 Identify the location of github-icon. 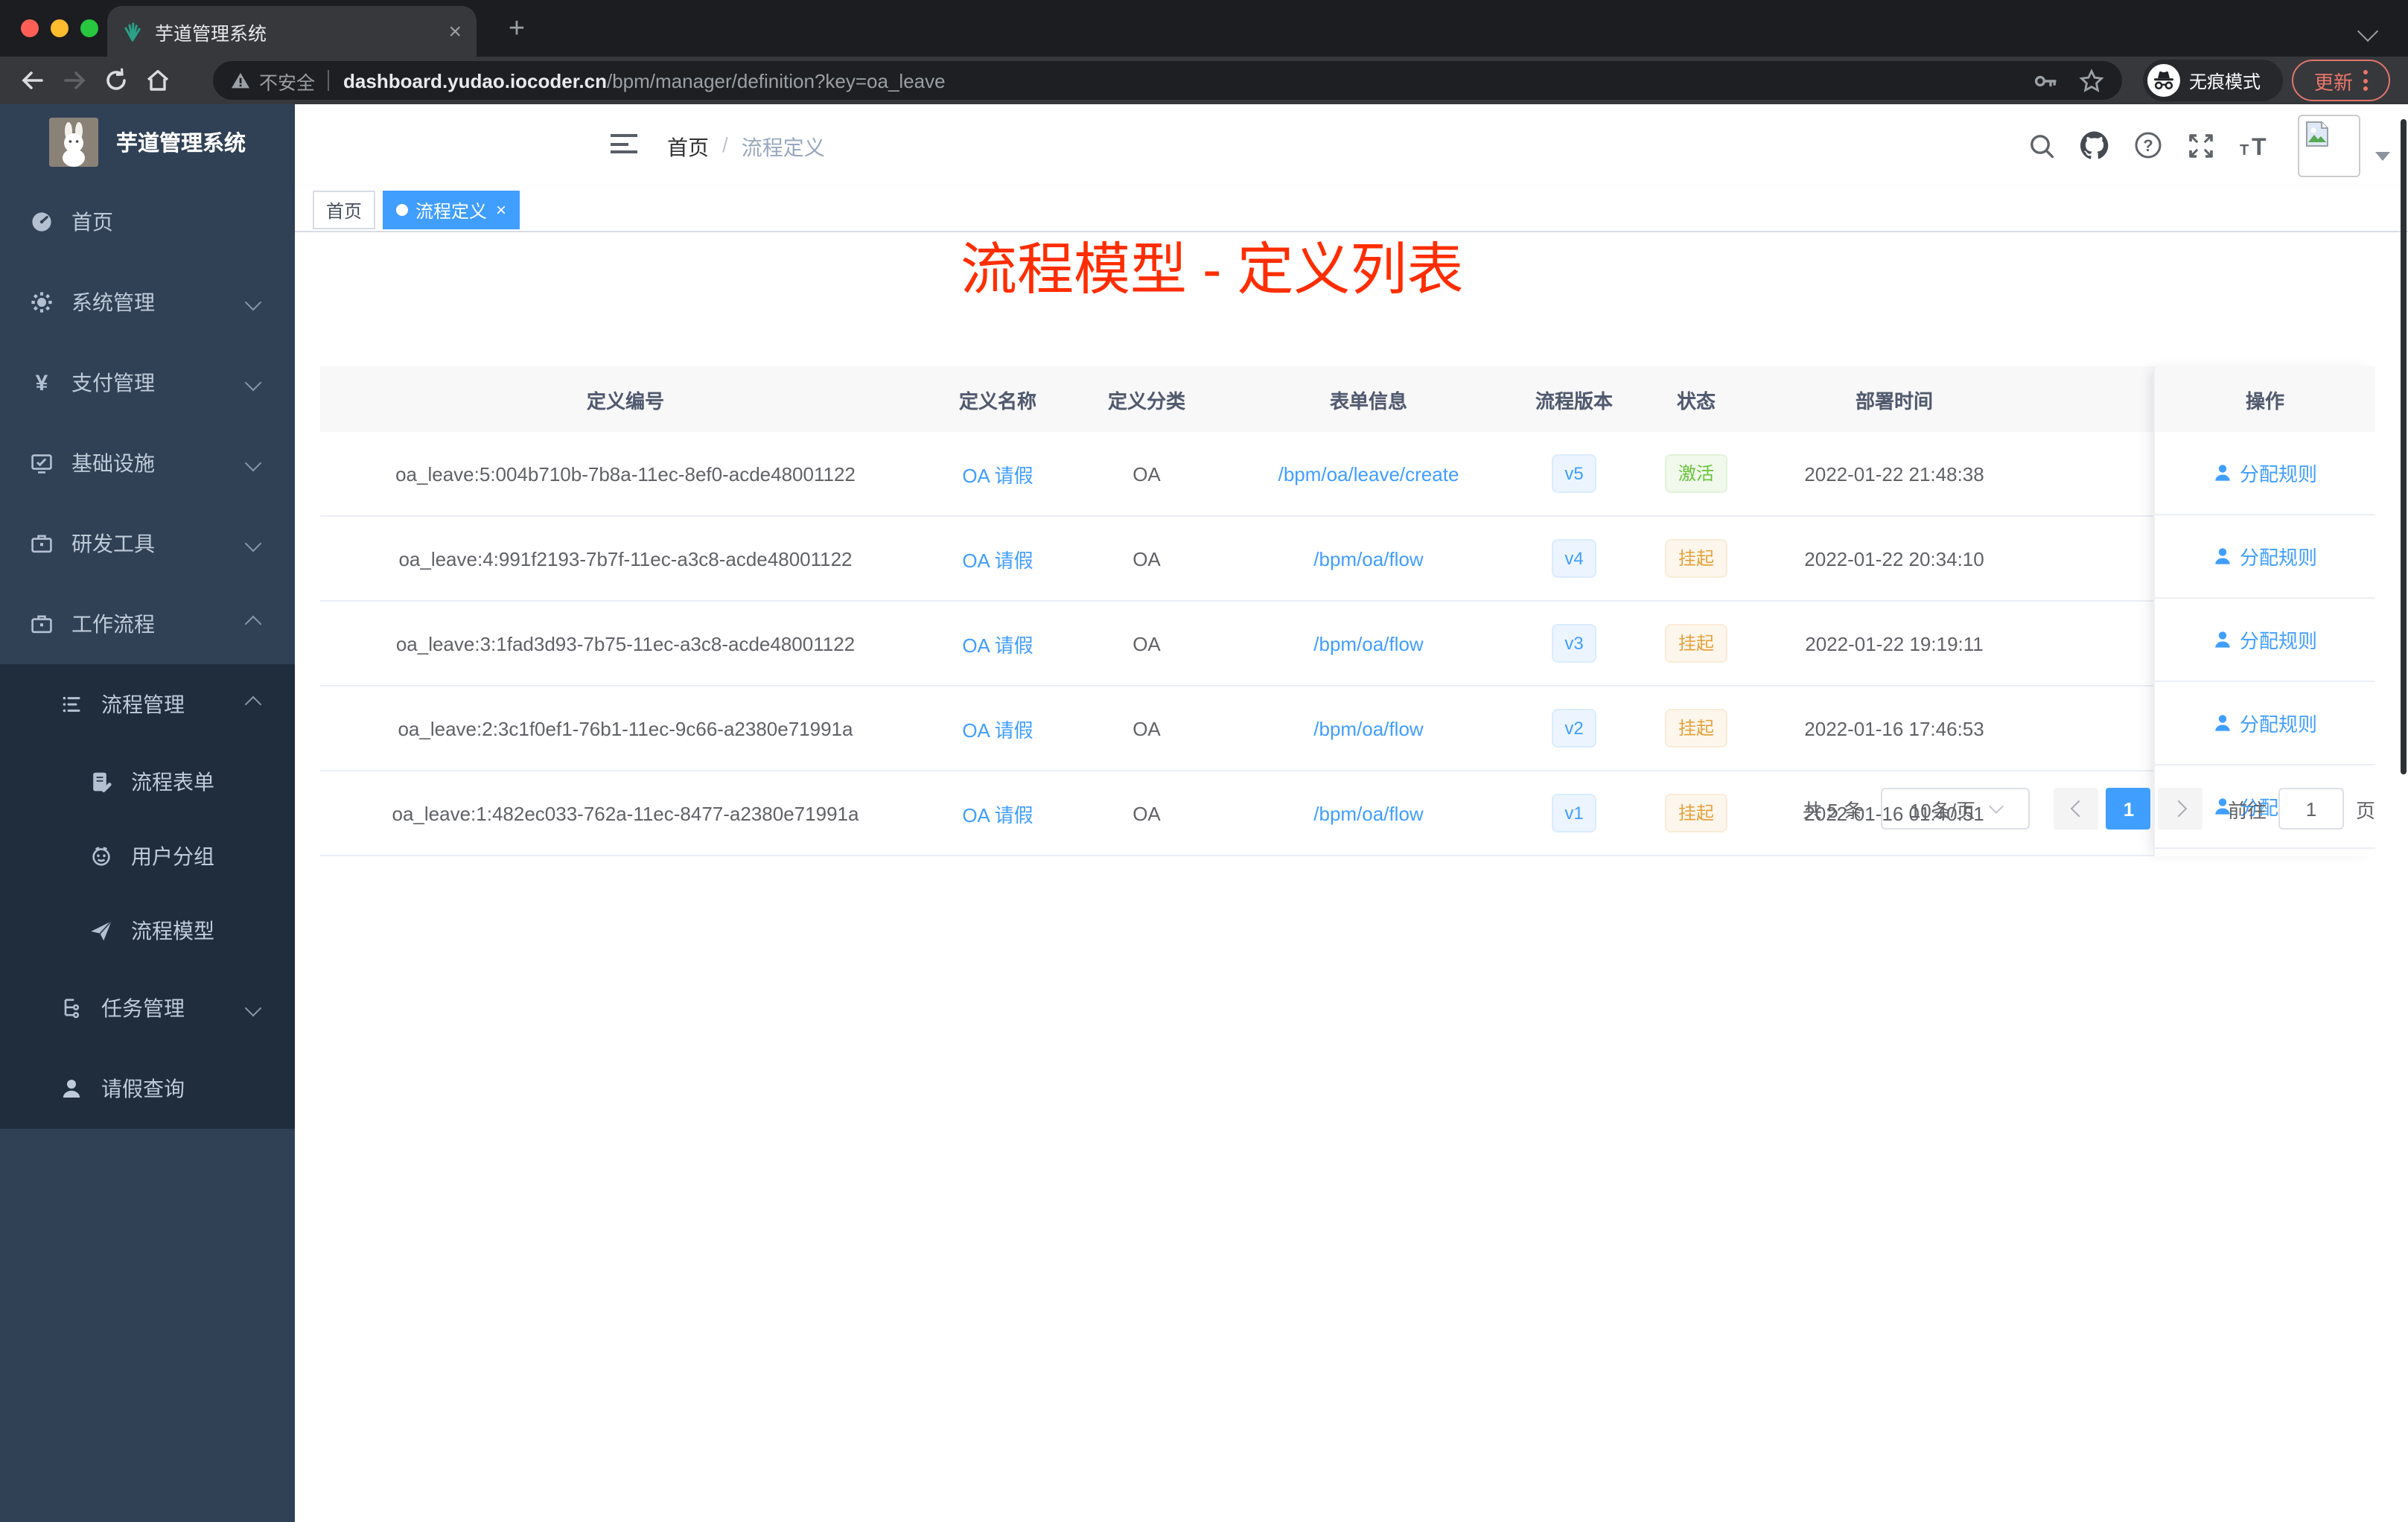
(2094, 145).